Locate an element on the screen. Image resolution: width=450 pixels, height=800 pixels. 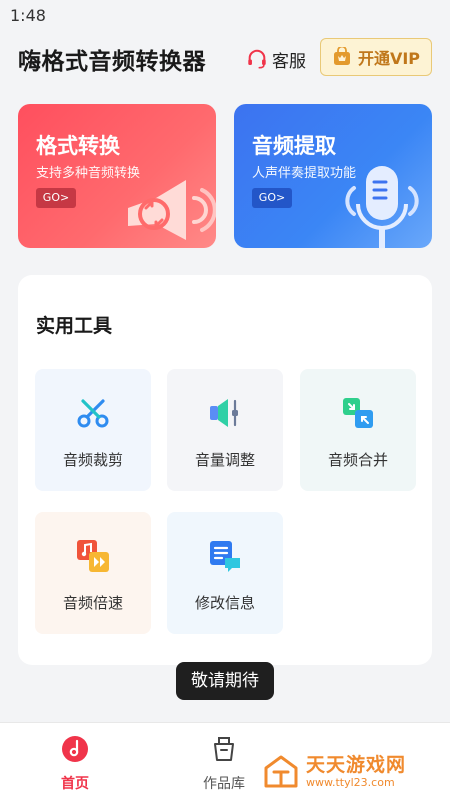
customer-service-button: 客服 is located at coordinates (276, 59).